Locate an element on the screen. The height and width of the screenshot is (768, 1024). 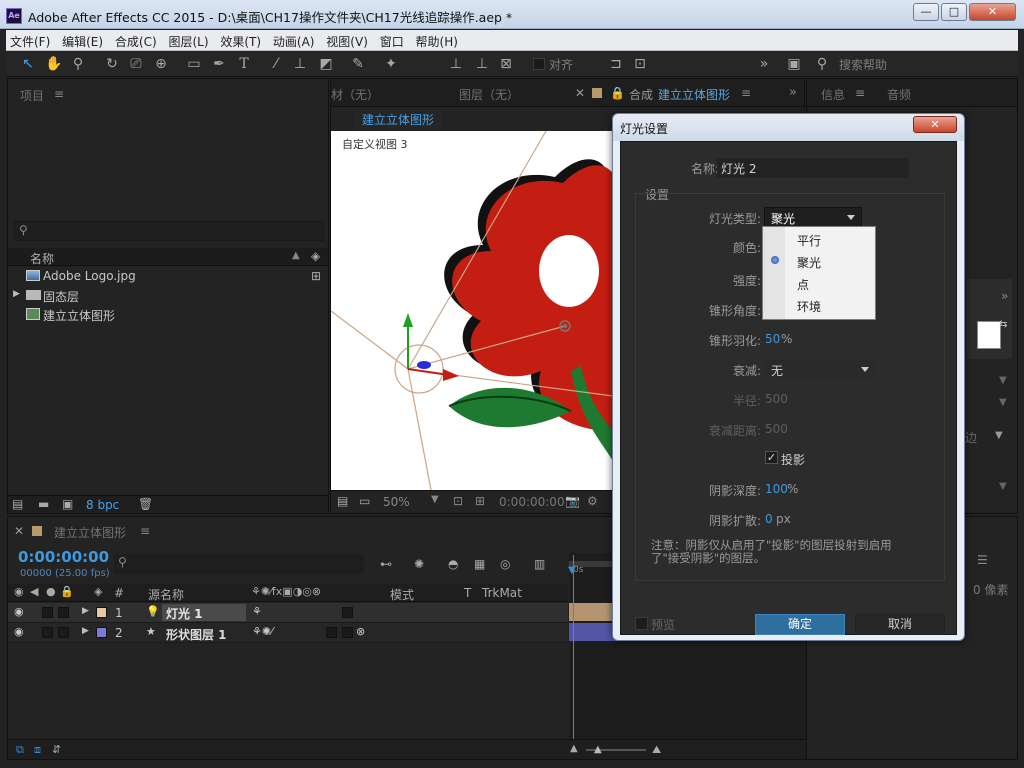
light-type-dropdown: 聚光 is located at coordinates (813, 217).